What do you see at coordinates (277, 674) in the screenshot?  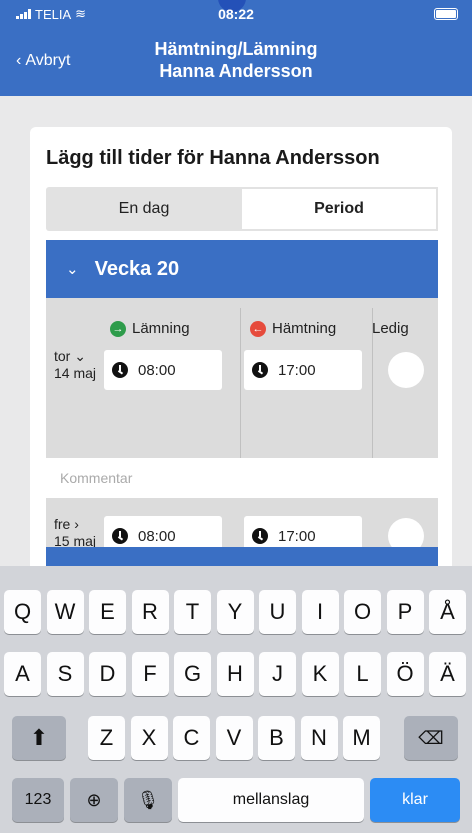 I see `key-j: J` at bounding box center [277, 674].